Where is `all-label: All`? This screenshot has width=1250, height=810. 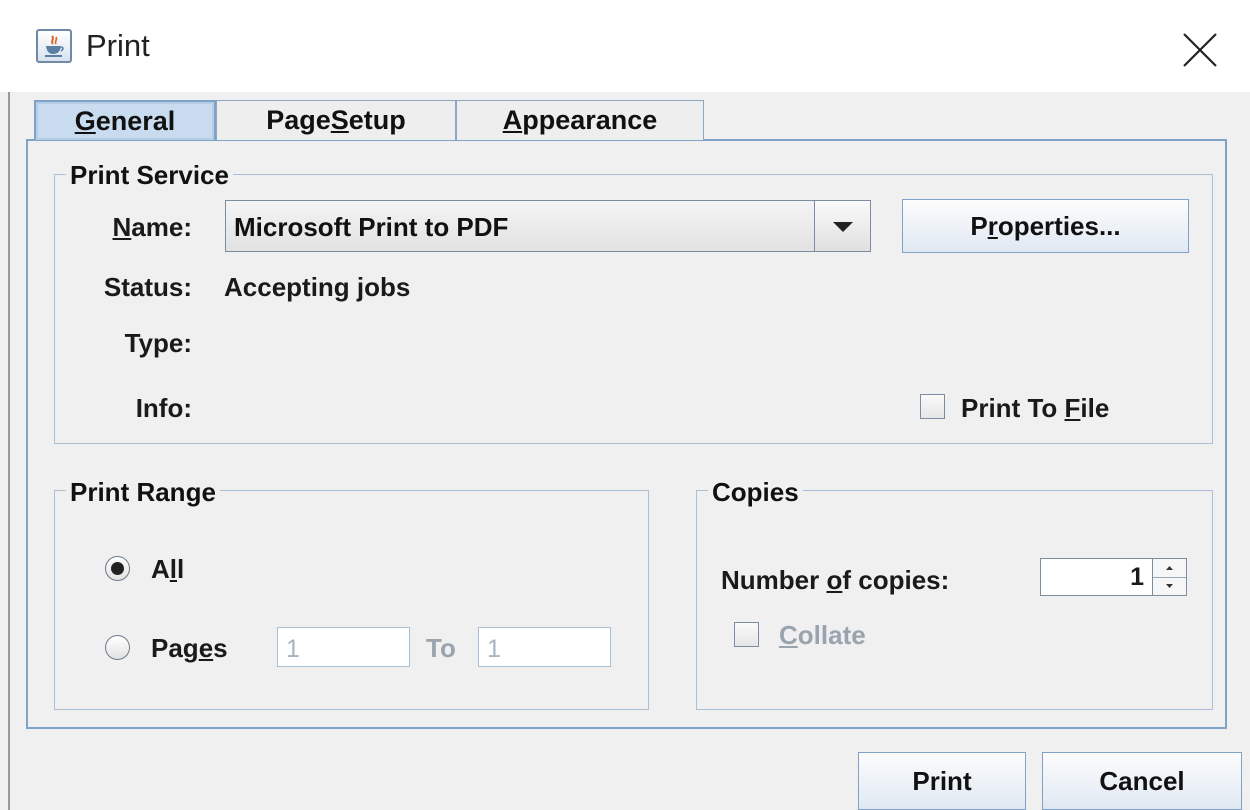
all-label: All is located at coordinates (168, 569).